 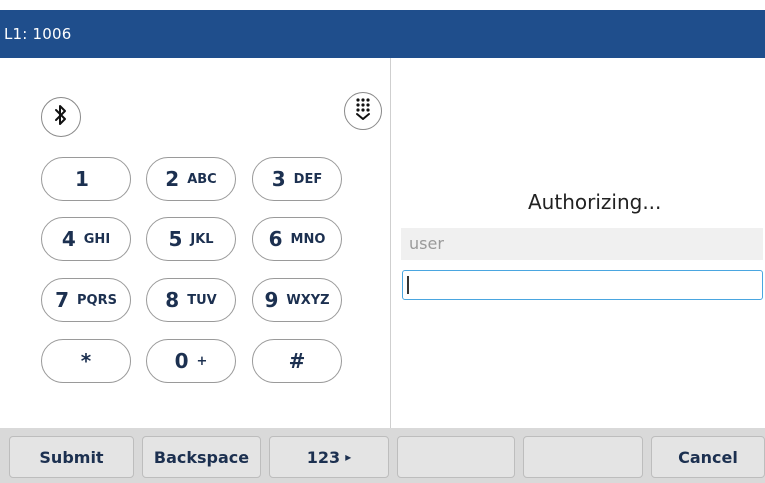 I want to click on right-arrow-icon: ▸, so click(x=348, y=457).